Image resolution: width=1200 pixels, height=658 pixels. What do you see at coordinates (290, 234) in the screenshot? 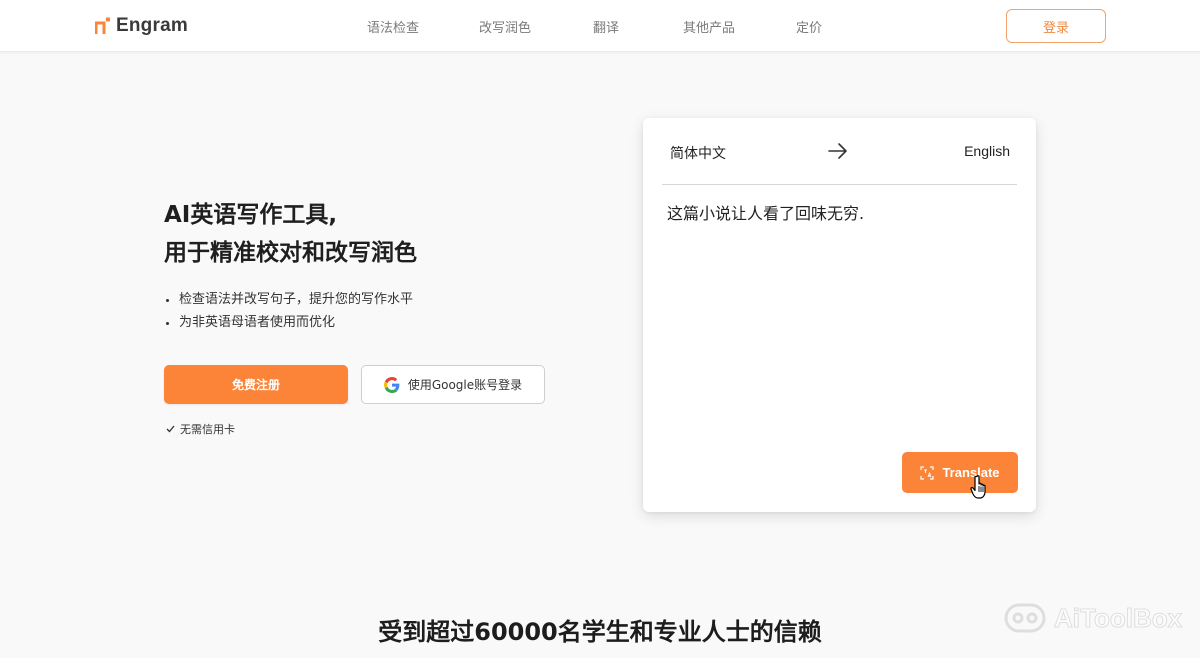
I see `hero-title: AI英语写作工具, 用于精准校对和改写润色` at bounding box center [290, 234].